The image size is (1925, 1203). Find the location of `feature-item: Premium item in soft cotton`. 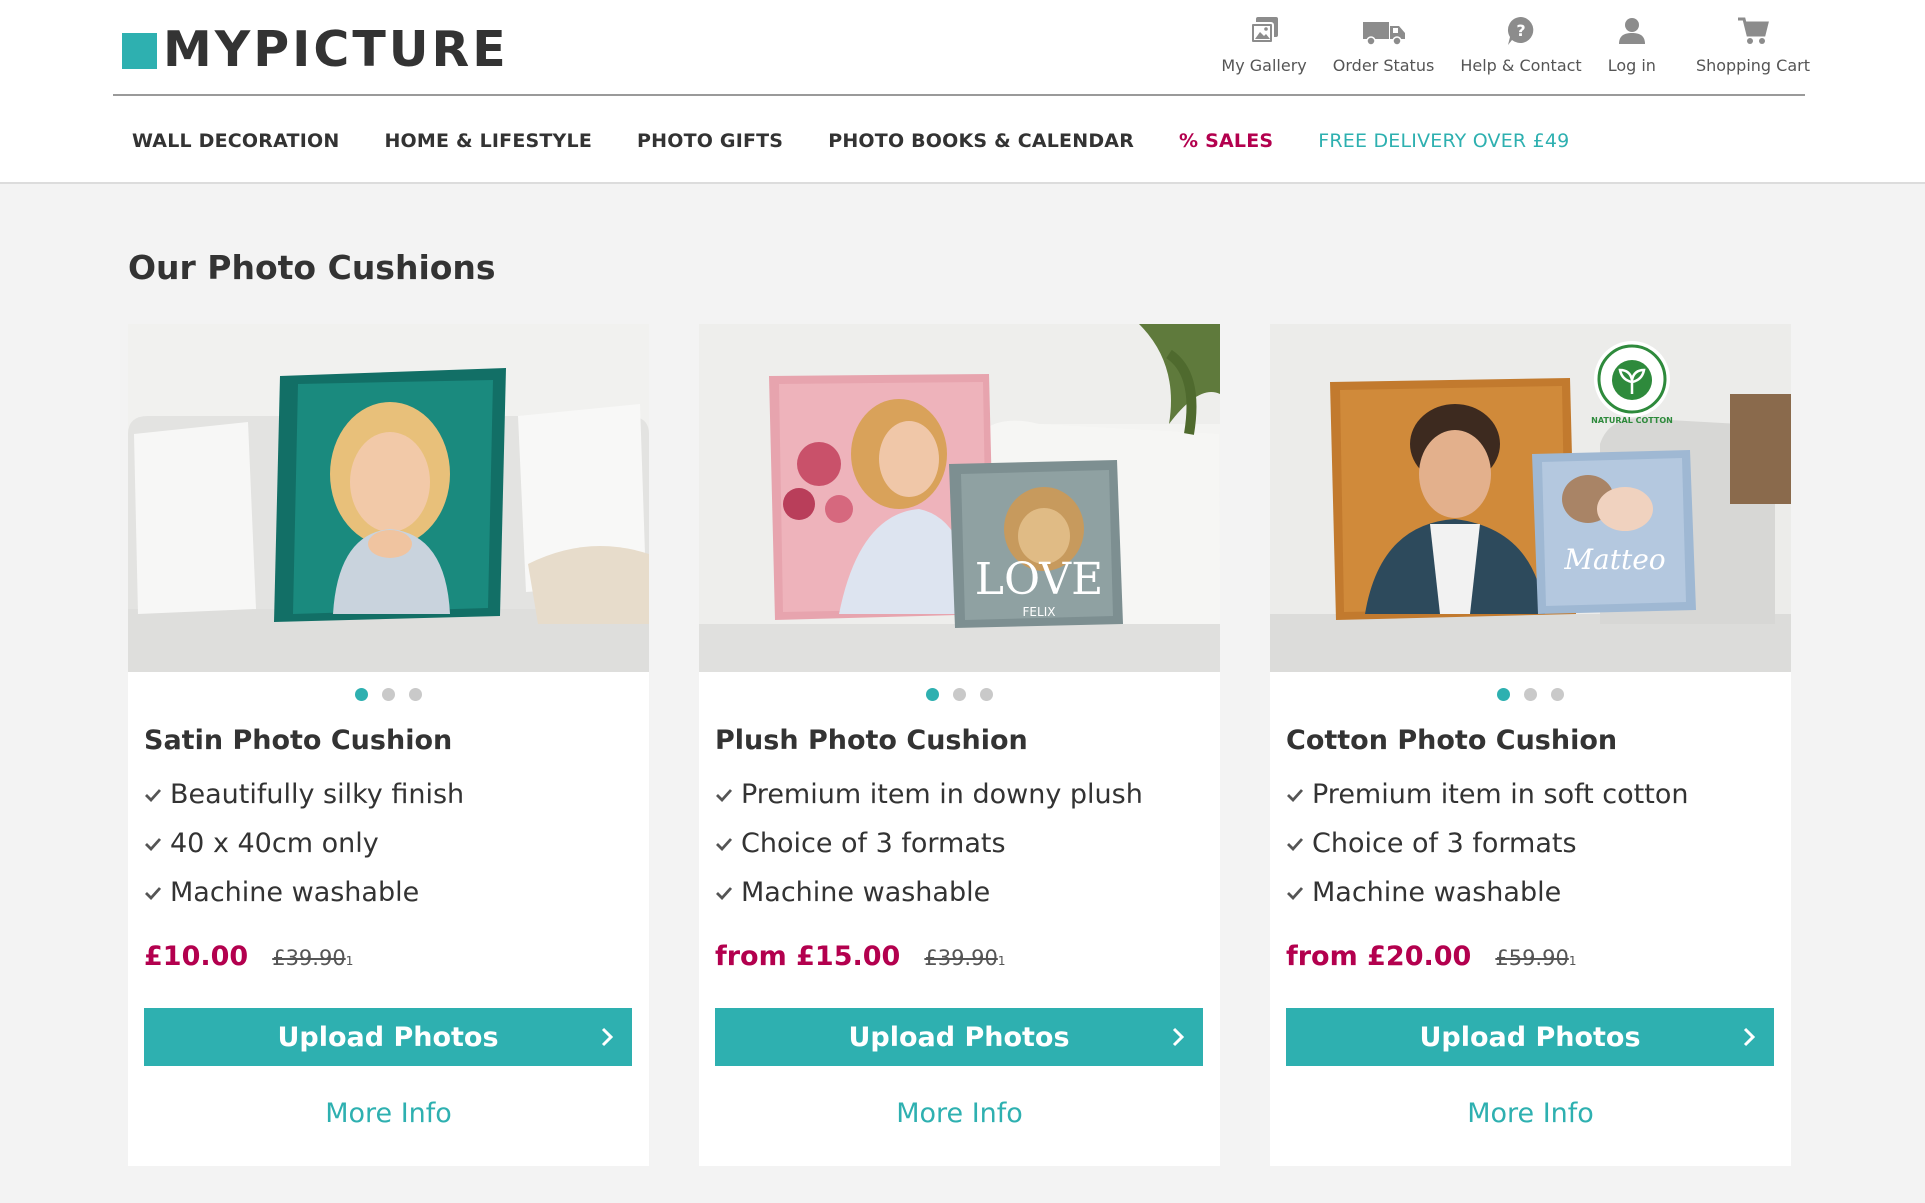

feature-item: Premium item in soft cotton is located at coordinates (1538, 794).